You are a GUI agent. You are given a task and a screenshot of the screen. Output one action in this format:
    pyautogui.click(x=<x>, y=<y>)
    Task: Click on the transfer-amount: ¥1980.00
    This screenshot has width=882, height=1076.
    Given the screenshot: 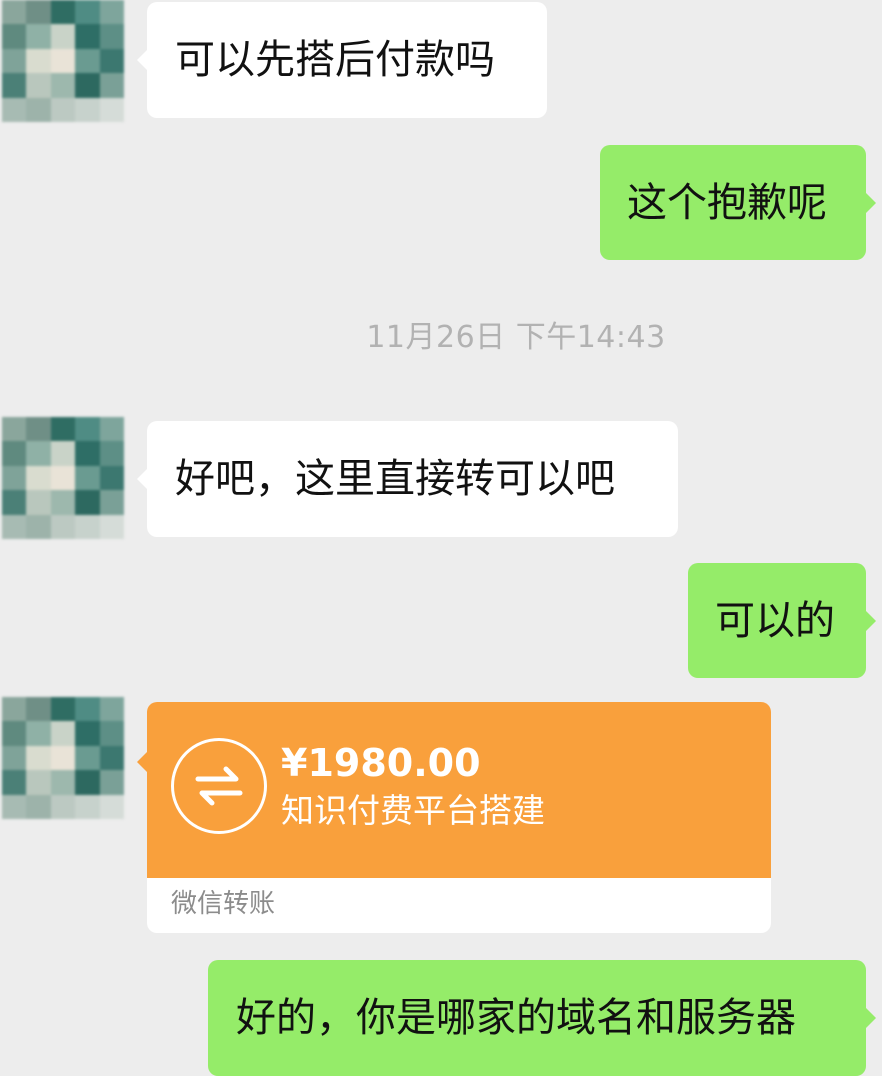 What is the action you would take?
    pyautogui.click(x=381, y=763)
    